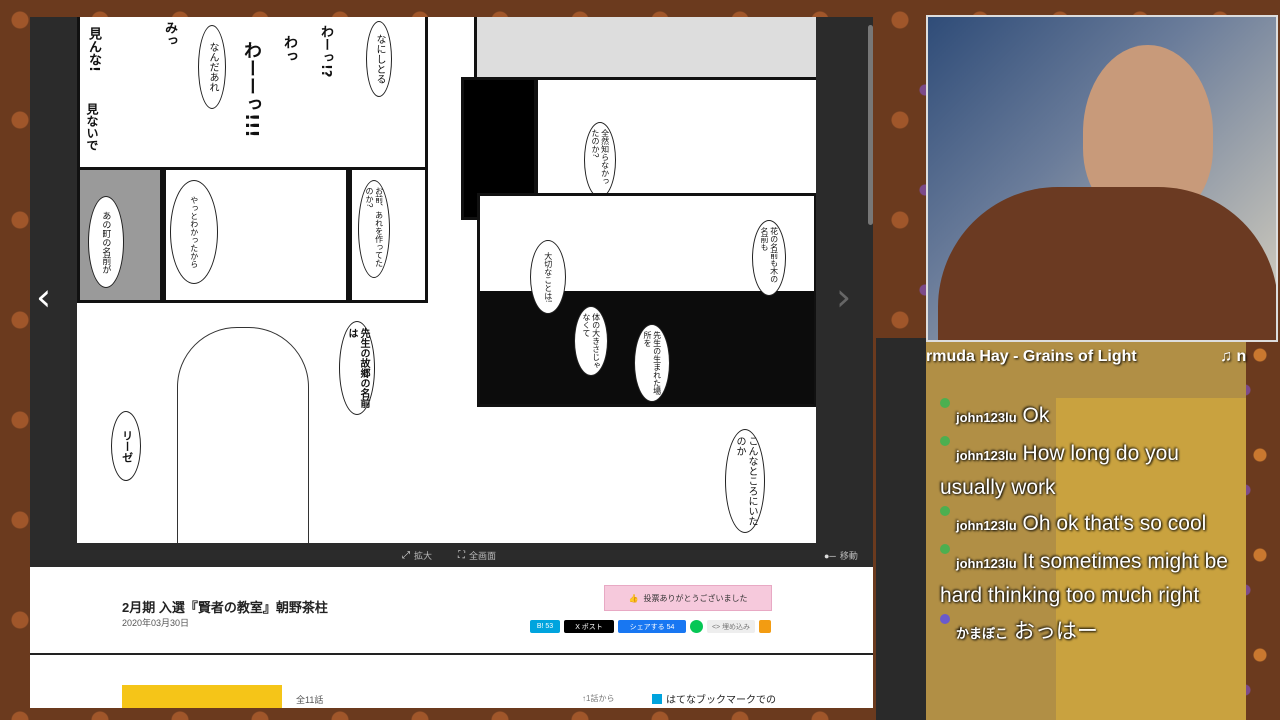 This screenshot has width=1280, height=720. I want to click on vote-button: 👍 投票ありがとうございました, so click(688, 598).